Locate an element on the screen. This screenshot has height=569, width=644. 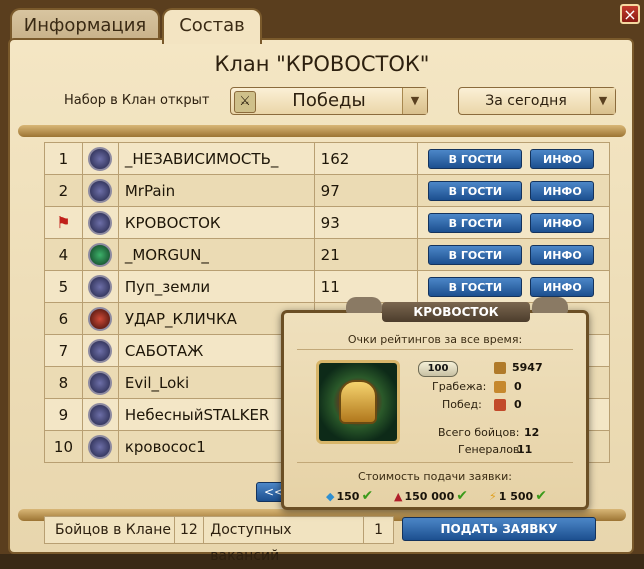
flag-icon: ⚑ is located at coordinates (63, 222).